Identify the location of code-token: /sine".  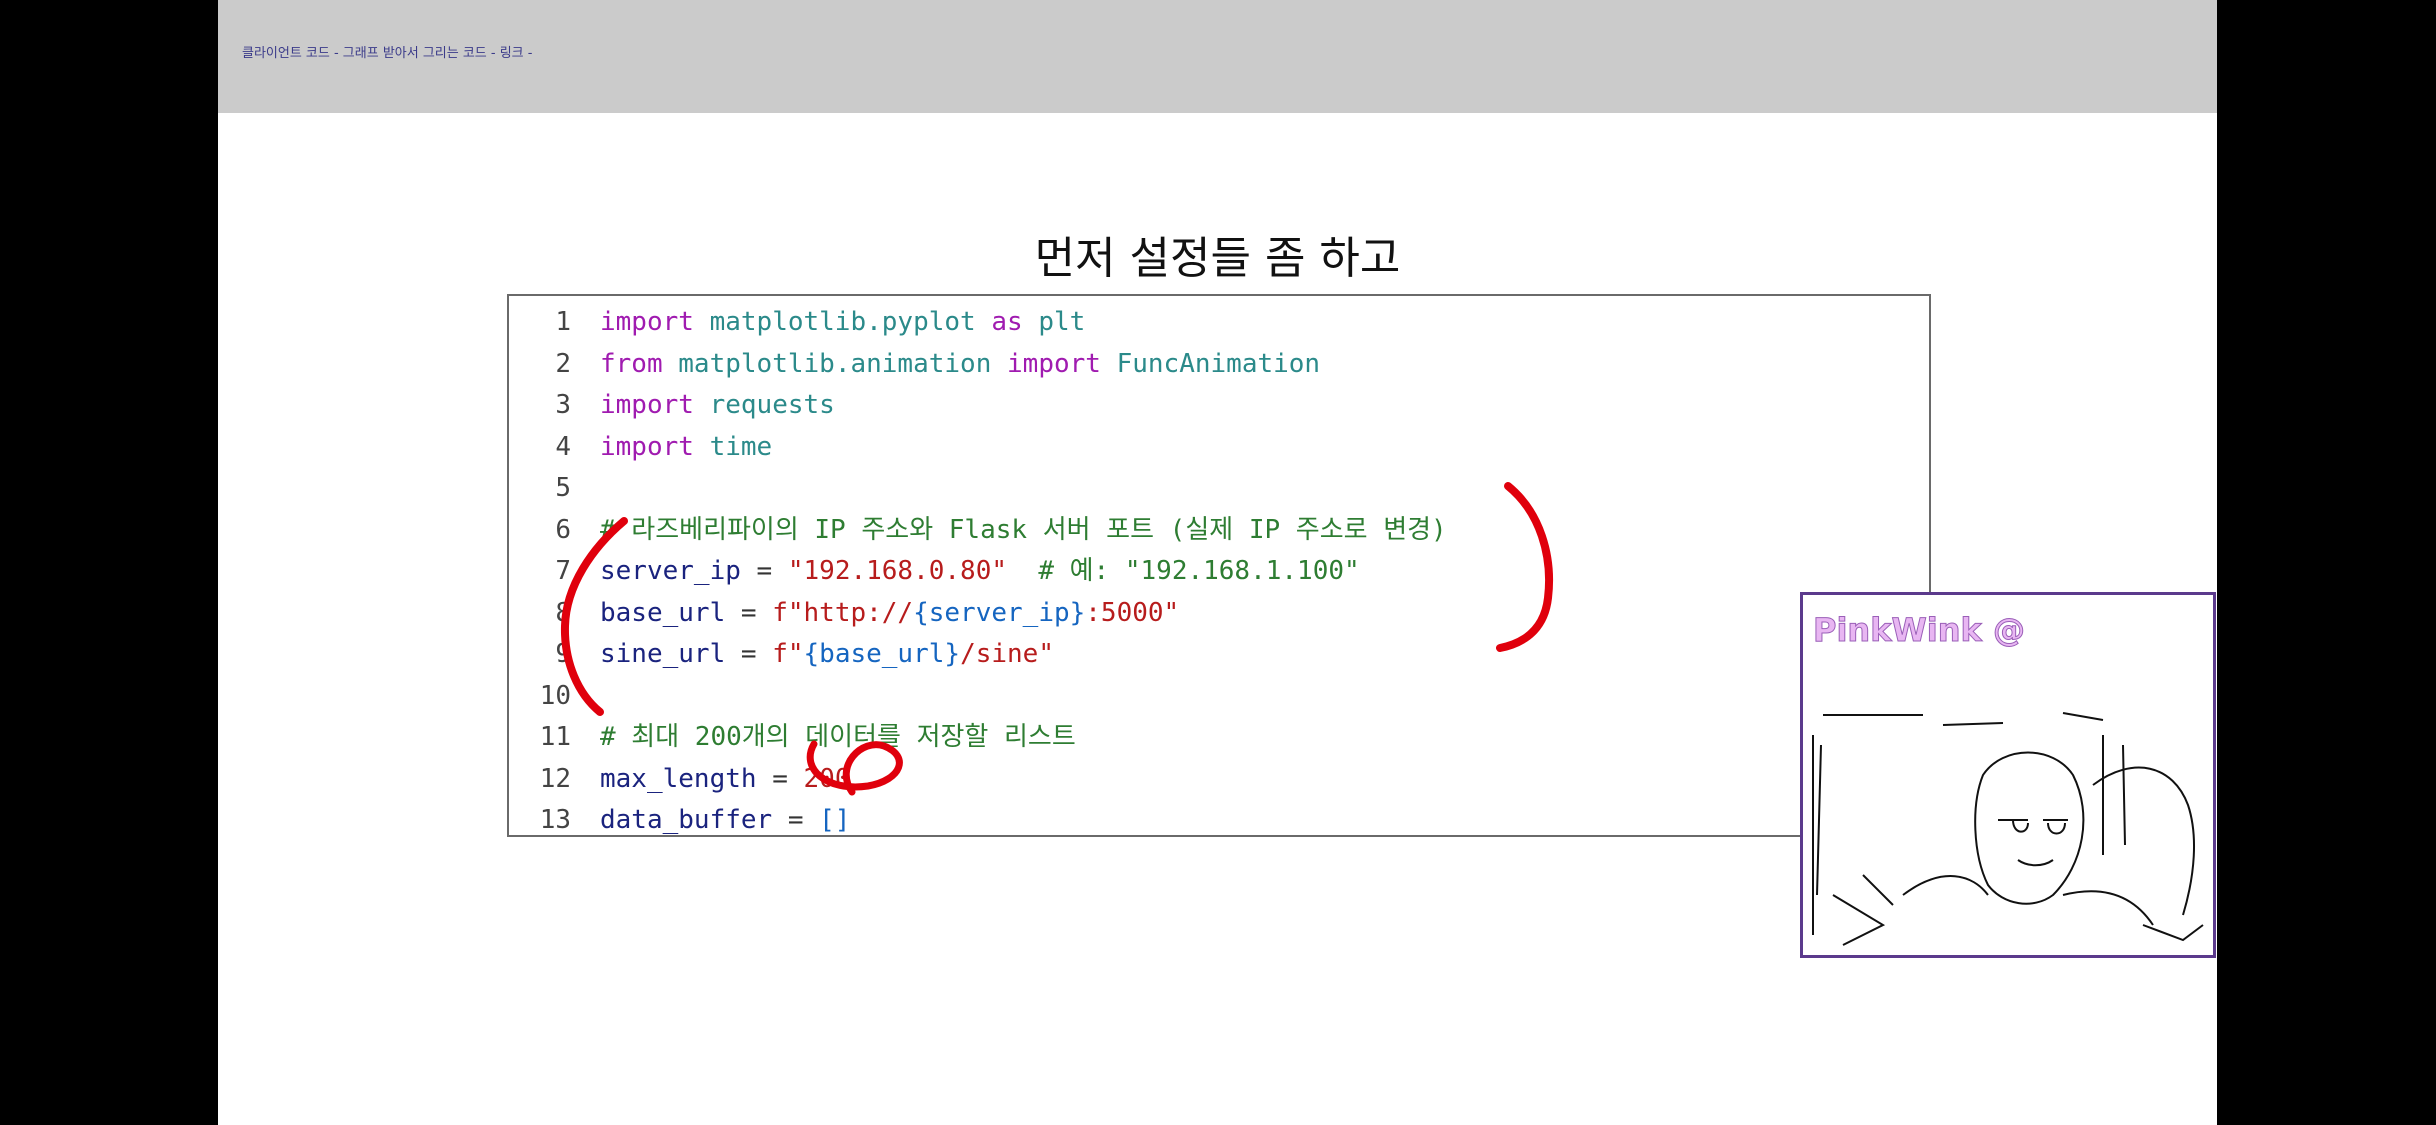
(1007, 654).